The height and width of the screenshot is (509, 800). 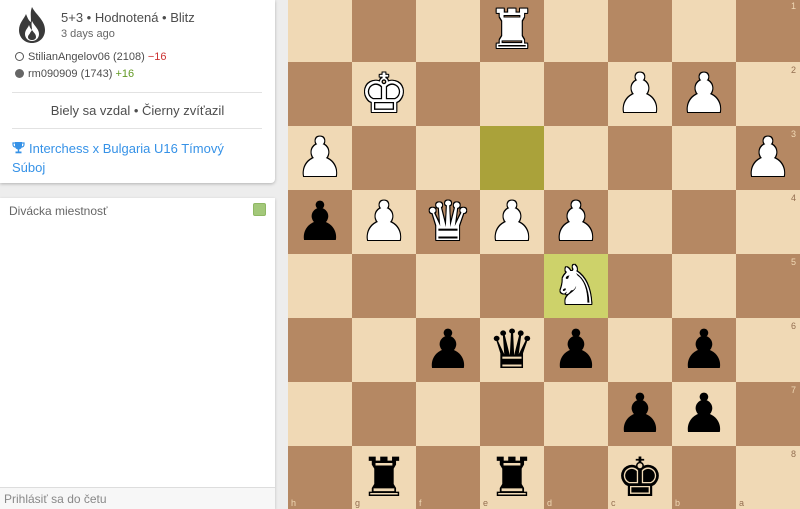 I want to click on square-c6, so click(x=640, y=350).